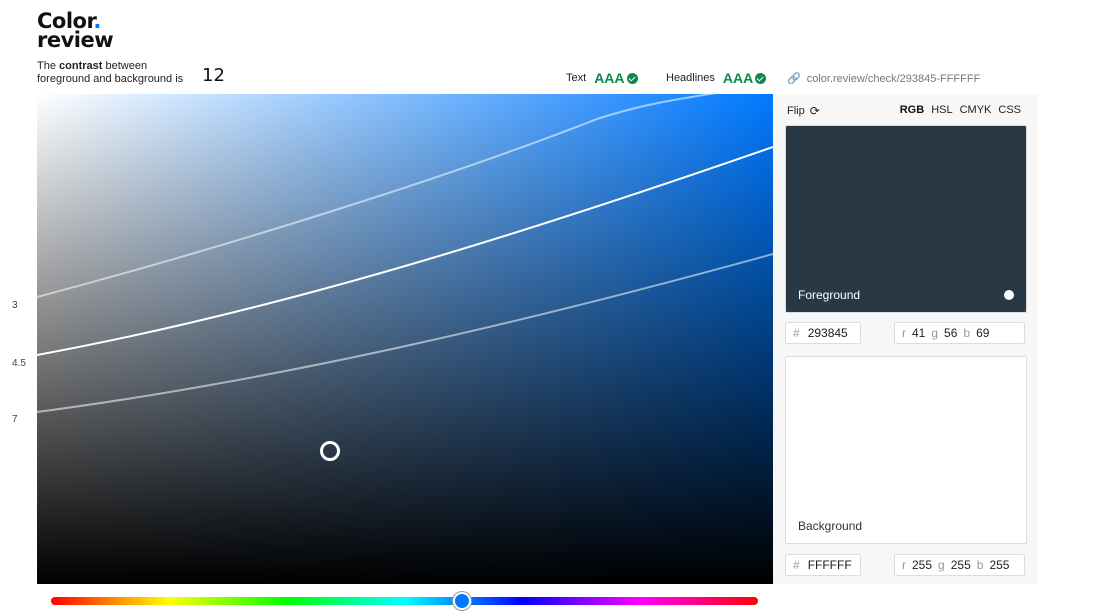  Describe the element at coordinates (125, 66) in the screenshot. I see `summary-rest1: between` at that location.